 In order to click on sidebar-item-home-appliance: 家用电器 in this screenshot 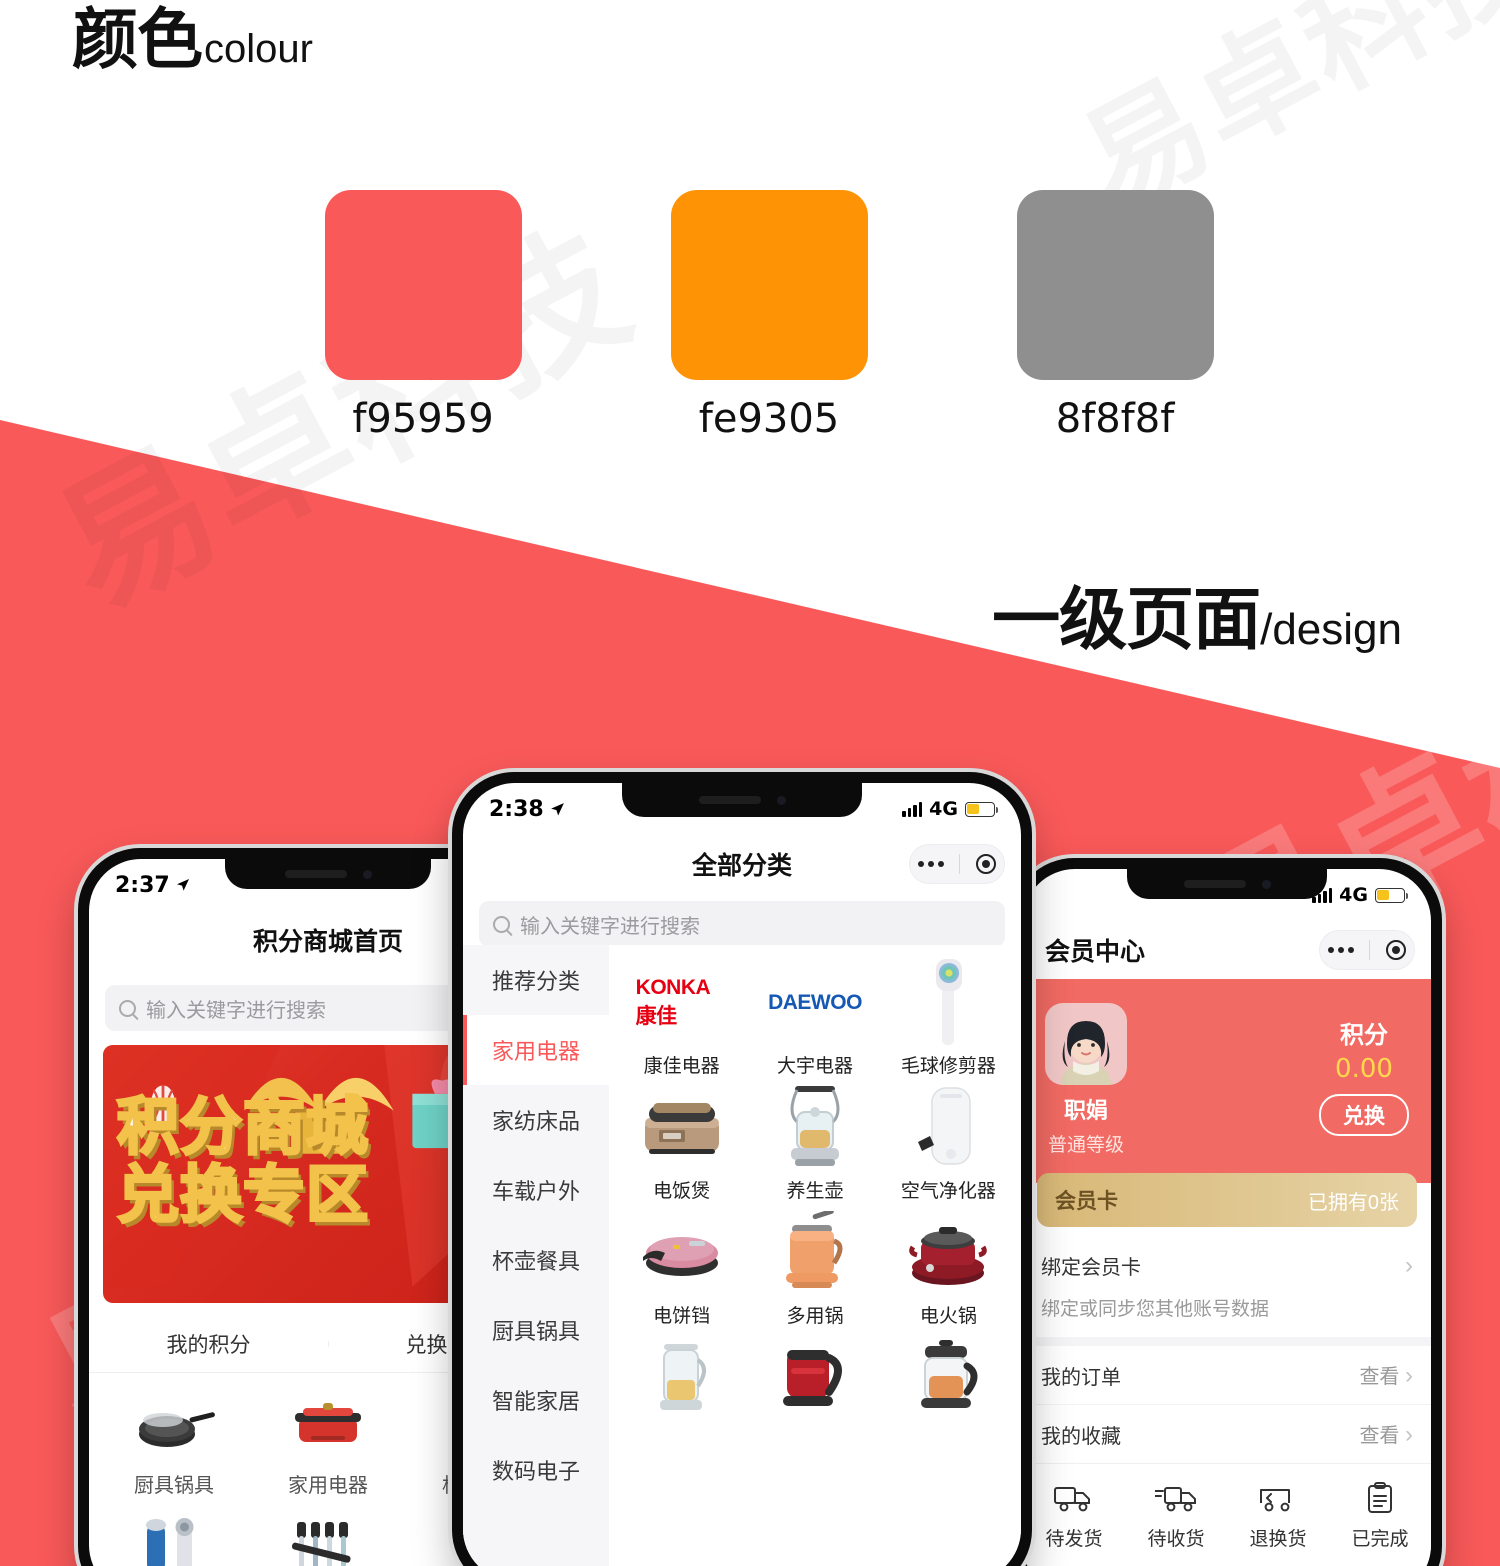, I will do `click(536, 1050)`.